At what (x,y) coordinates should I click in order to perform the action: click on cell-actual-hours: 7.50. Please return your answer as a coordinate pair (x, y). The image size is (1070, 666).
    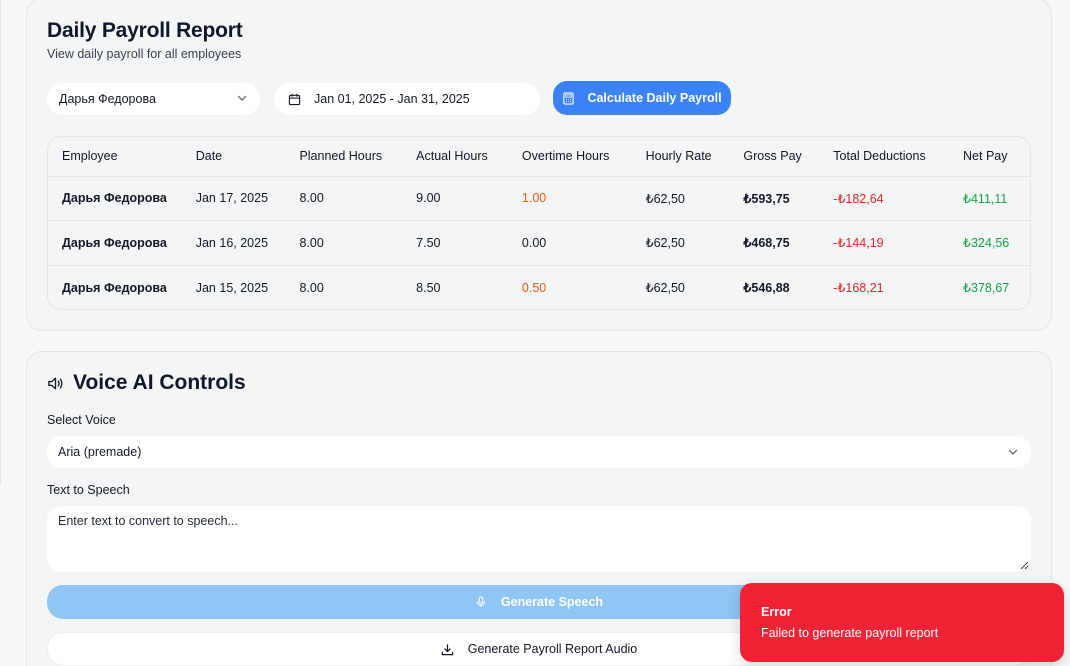
    Looking at the image, I should click on (455, 243).